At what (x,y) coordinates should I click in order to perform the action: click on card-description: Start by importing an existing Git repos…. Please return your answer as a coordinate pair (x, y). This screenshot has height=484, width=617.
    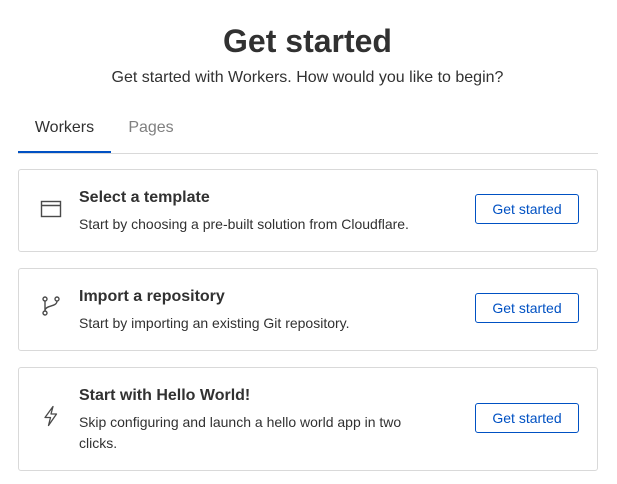
    Looking at the image, I should click on (214, 323).